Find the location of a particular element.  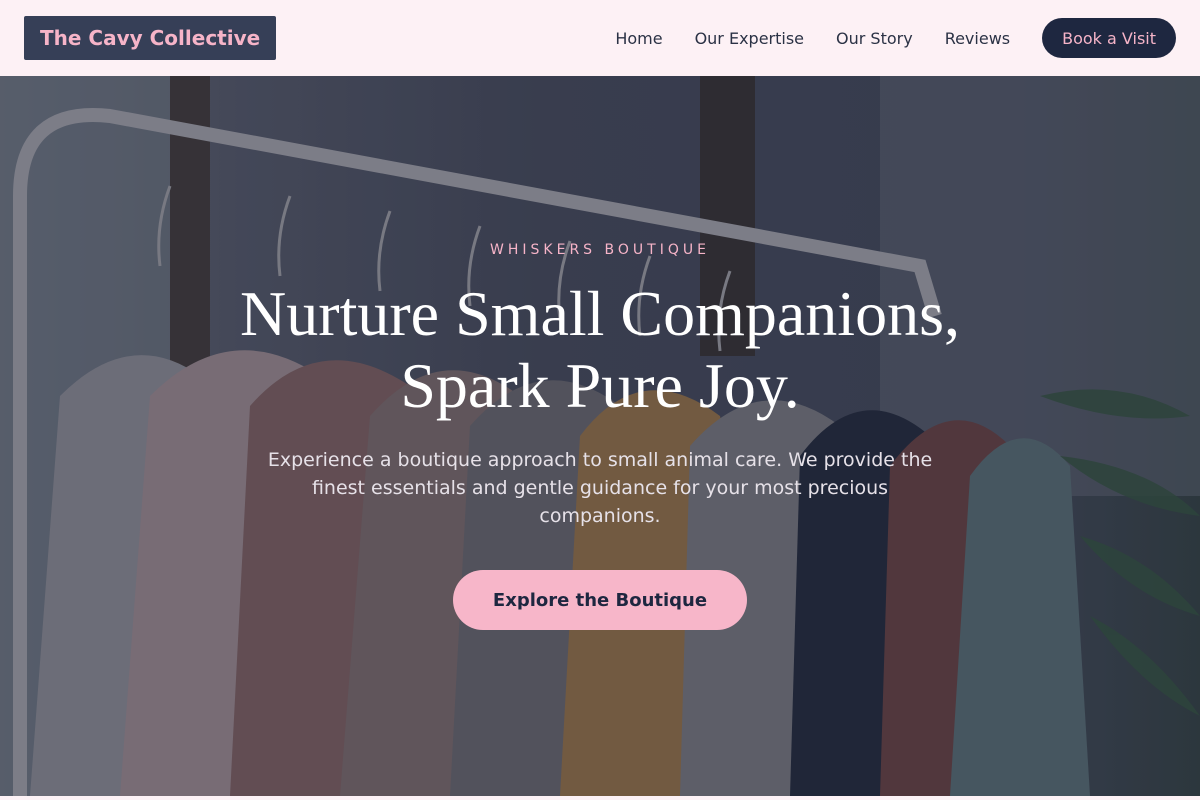

nav-link-home: Home is located at coordinates (638, 38).